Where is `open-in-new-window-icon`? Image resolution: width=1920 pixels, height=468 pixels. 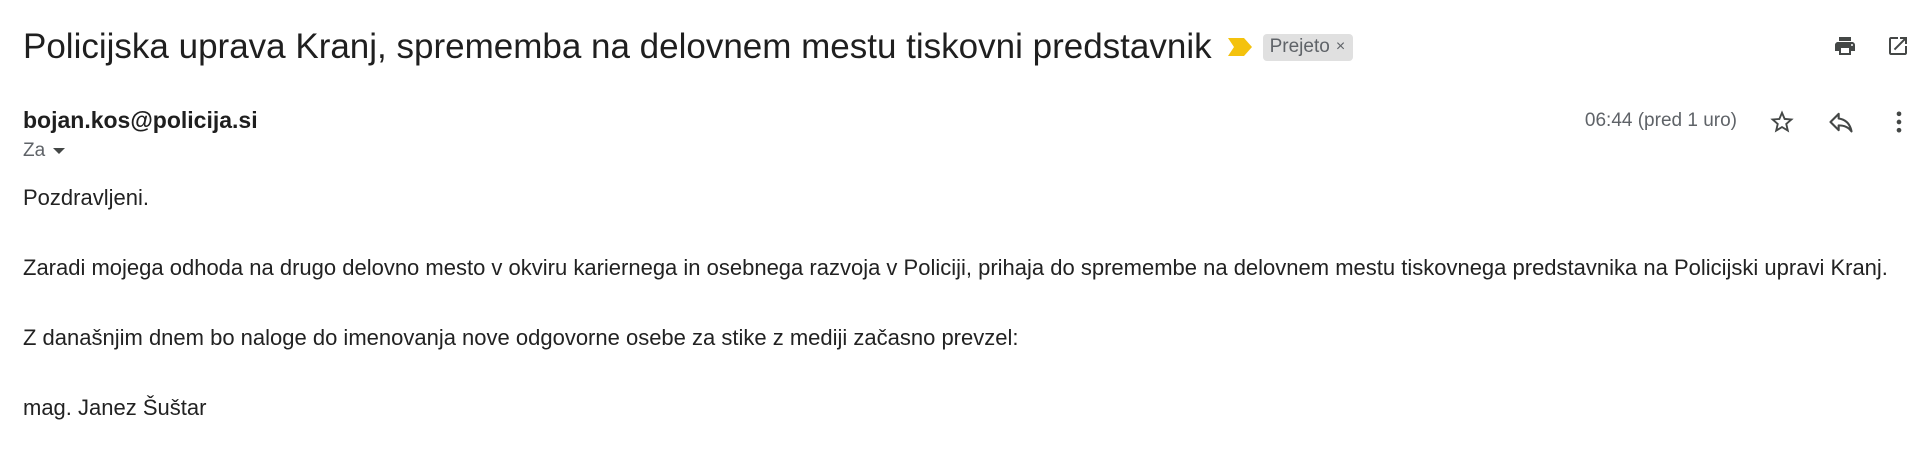
open-in-new-window-icon is located at coordinates (1898, 46).